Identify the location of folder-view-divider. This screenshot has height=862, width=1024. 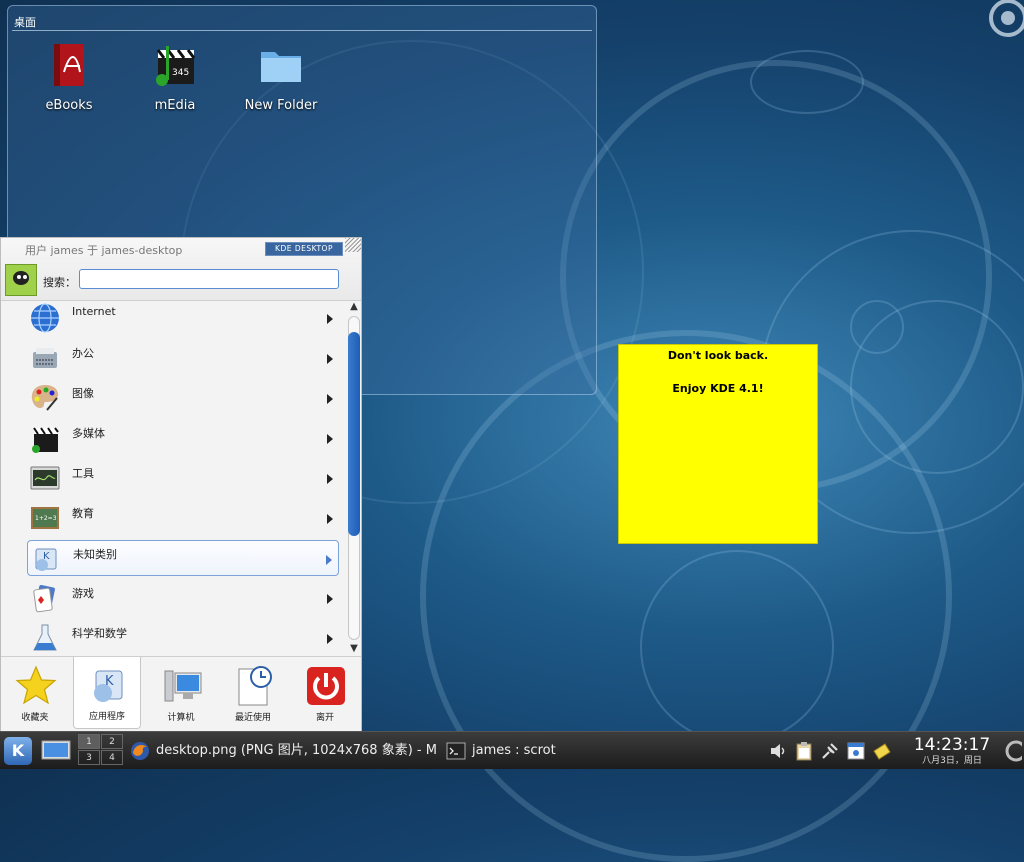
(302, 30).